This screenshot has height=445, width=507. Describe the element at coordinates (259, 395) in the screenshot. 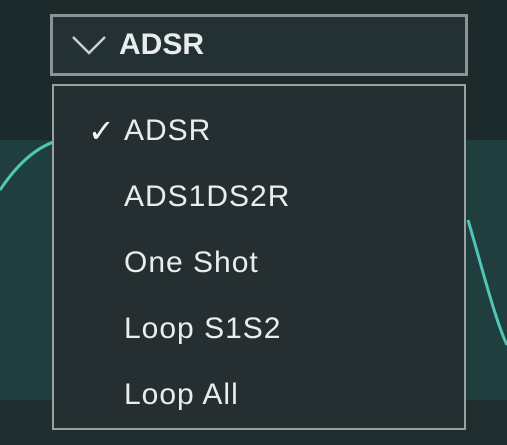

I see `menu-item-loop-all: Loop All` at that location.